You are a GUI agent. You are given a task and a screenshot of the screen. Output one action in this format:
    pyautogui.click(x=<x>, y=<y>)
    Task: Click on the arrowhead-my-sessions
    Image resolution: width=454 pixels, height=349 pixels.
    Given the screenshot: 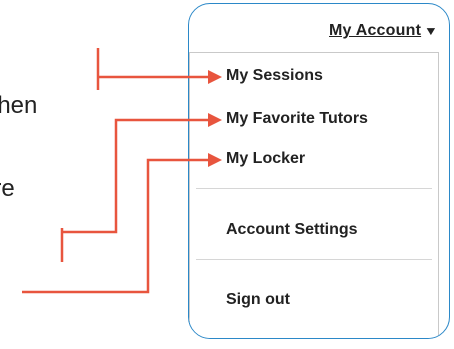 What is the action you would take?
    pyautogui.click(x=215, y=77)
    